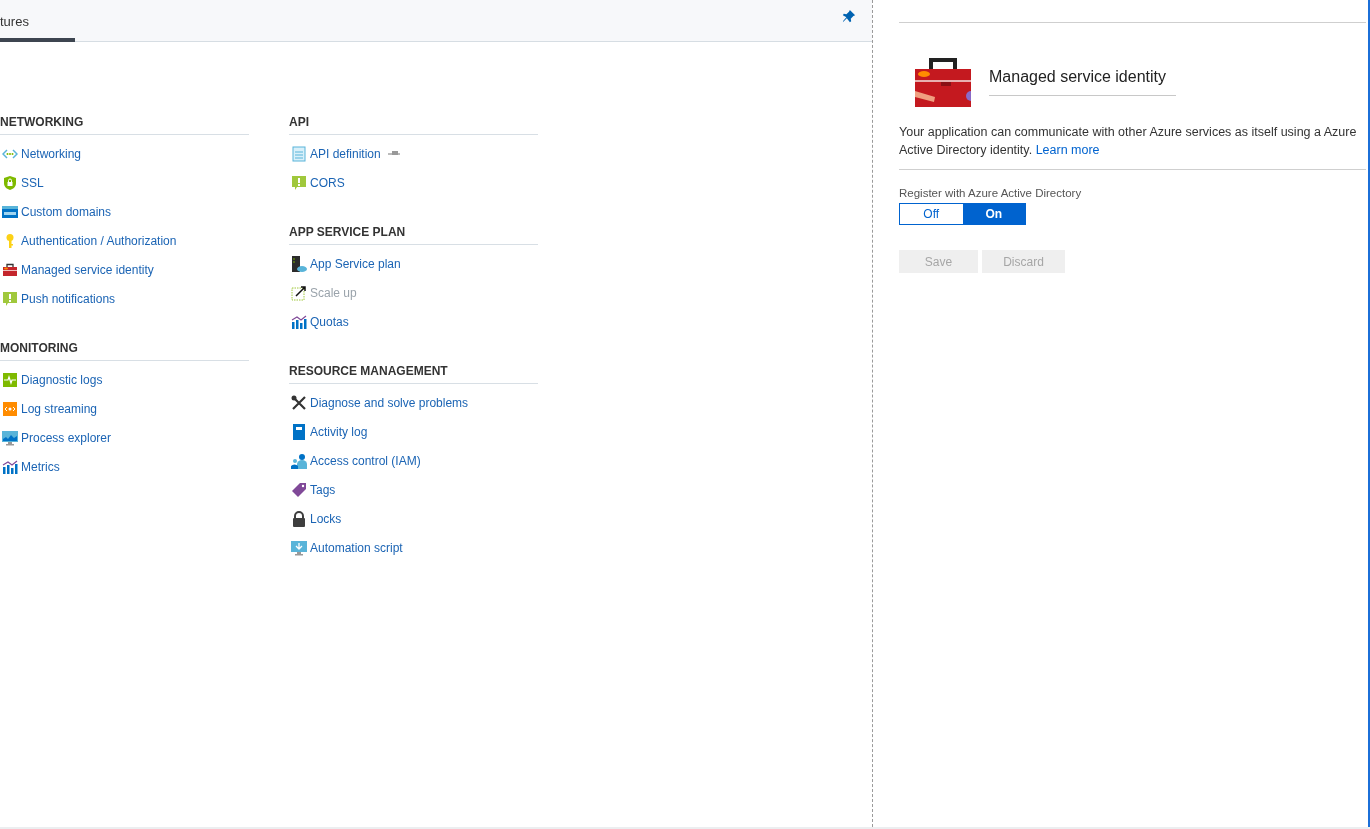 The width and height of the screenshot is (1370, 829). I want to click on menu-link: Networking, so click(51, 154).